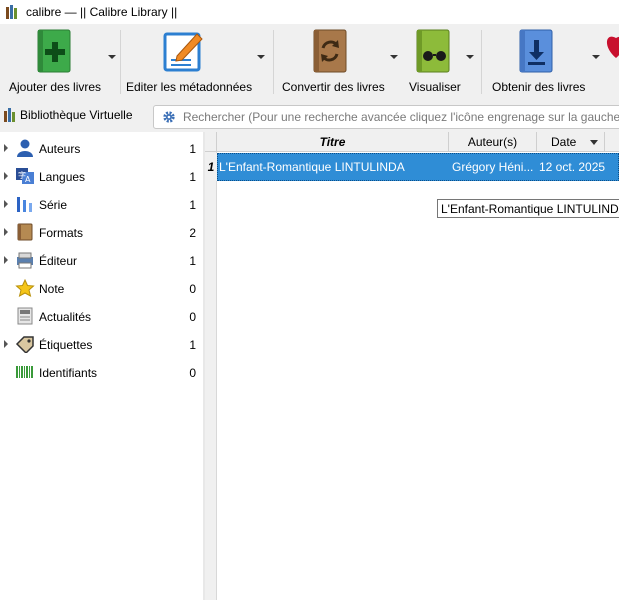 The image size is (619, 600). What do you see at coordinates (25, 148) in the screenshot?
I see `authors-icon` at bounding box center [25, 148].